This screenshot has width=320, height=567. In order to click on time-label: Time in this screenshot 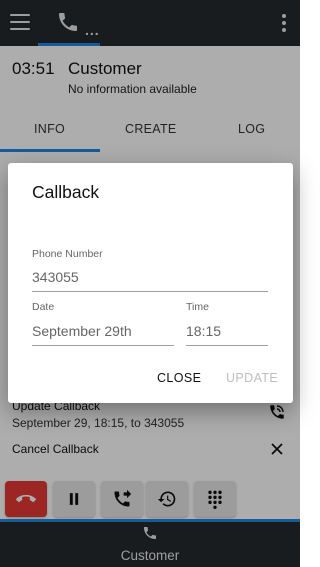, I will do `click(197, 307)`.